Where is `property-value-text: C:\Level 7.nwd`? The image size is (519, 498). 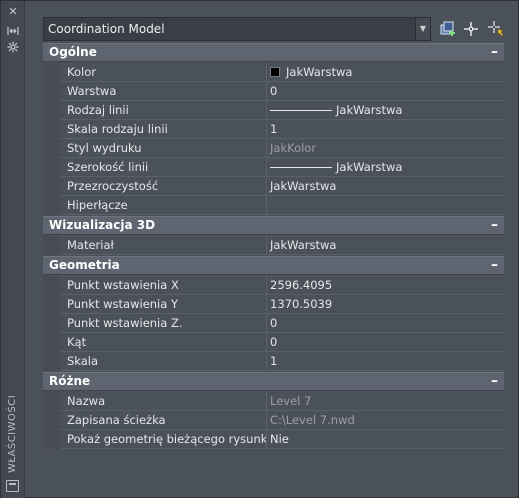 property-value-text: C:\Level 7.nwd is located at coordinates (312, 420).